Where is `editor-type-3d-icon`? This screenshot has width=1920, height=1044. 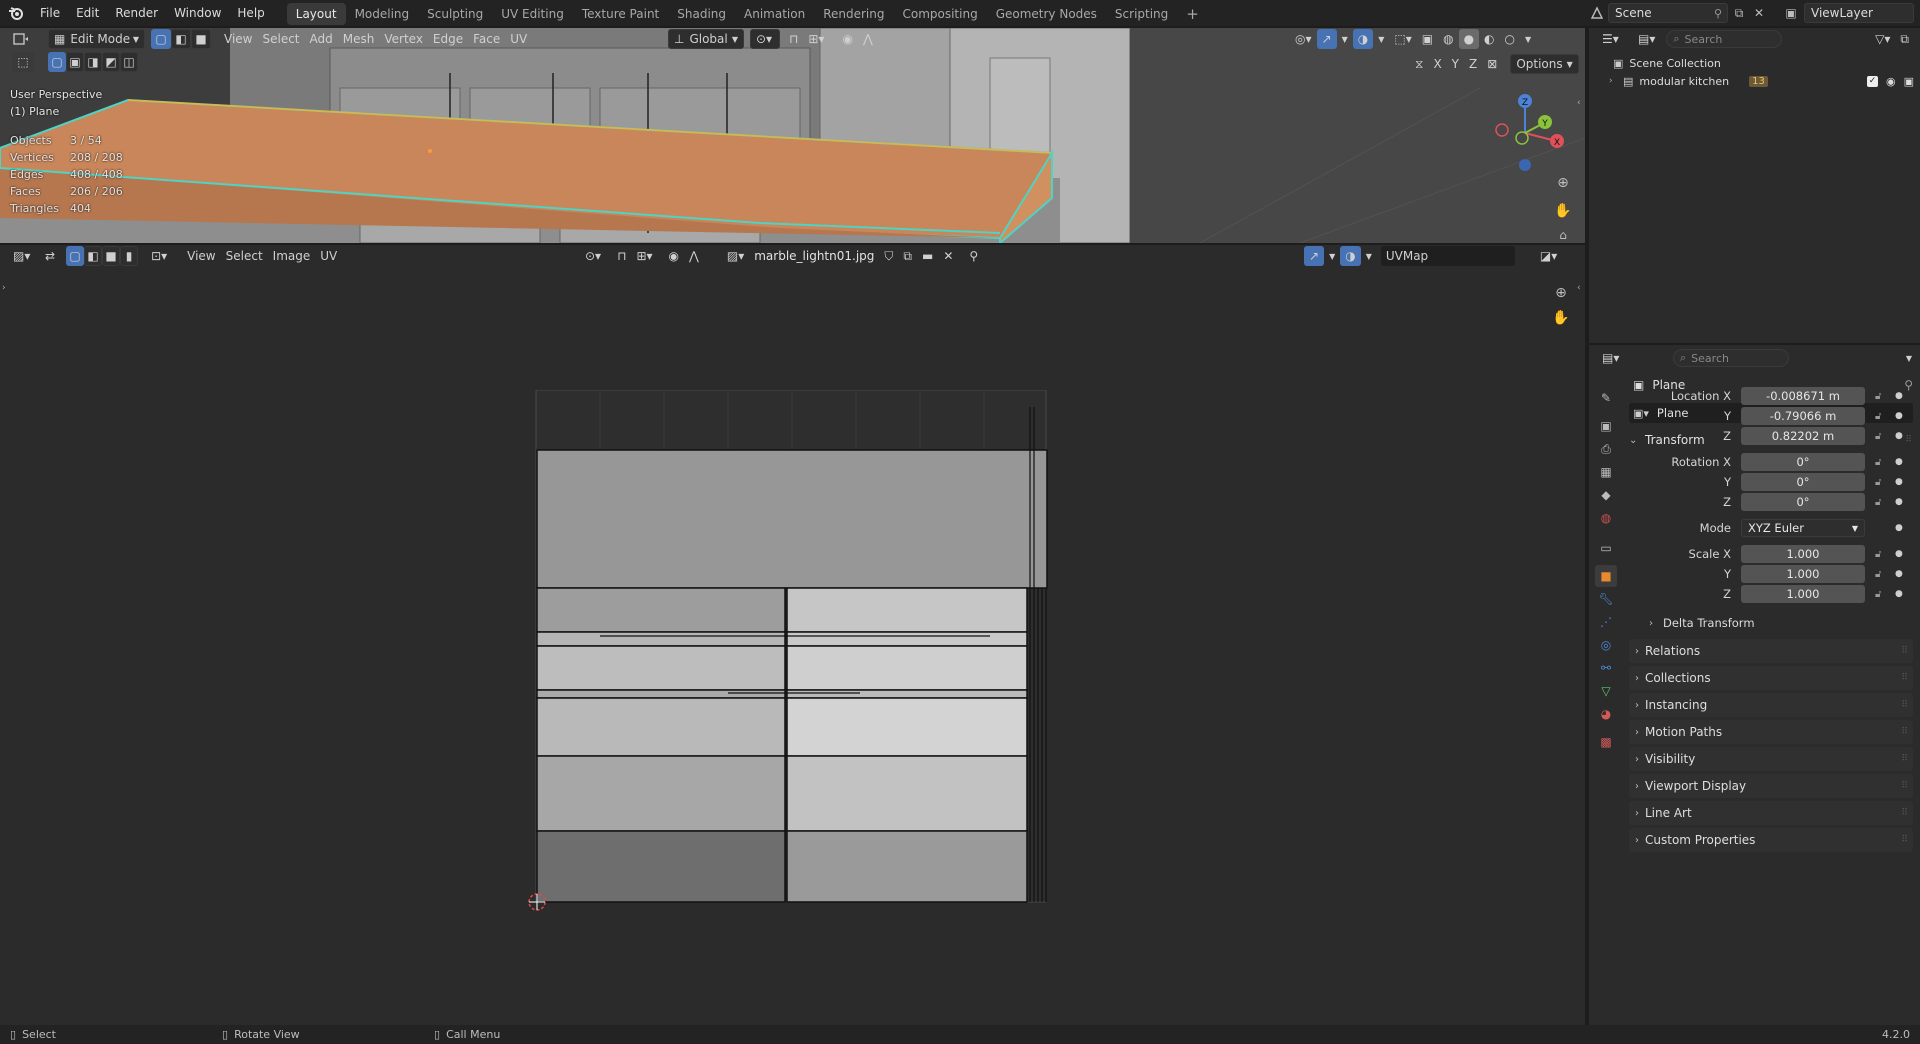
editor-type-3d-icon is located at coordinates (25, 39).